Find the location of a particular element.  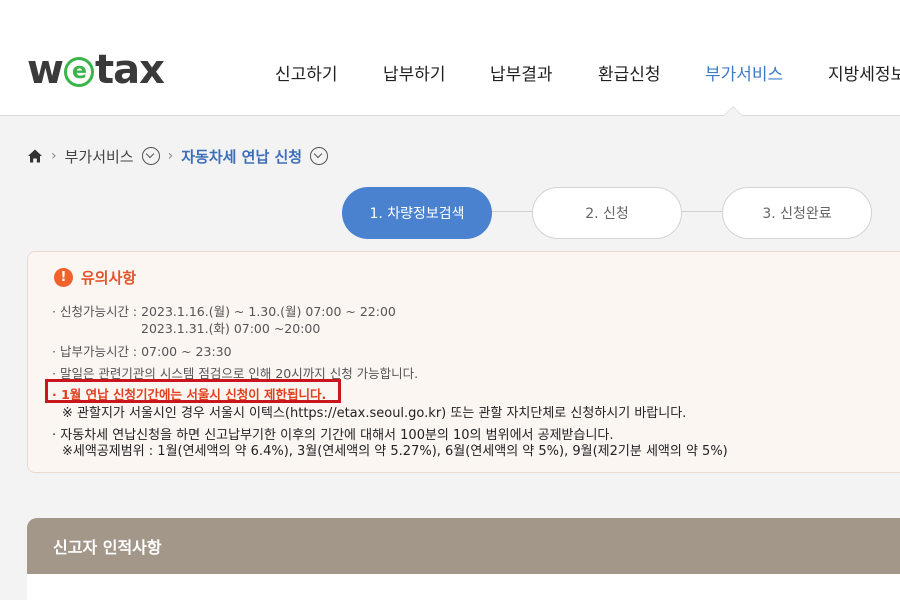

step-complete: 3. 신청완료 is located at coordinates (797, 213).